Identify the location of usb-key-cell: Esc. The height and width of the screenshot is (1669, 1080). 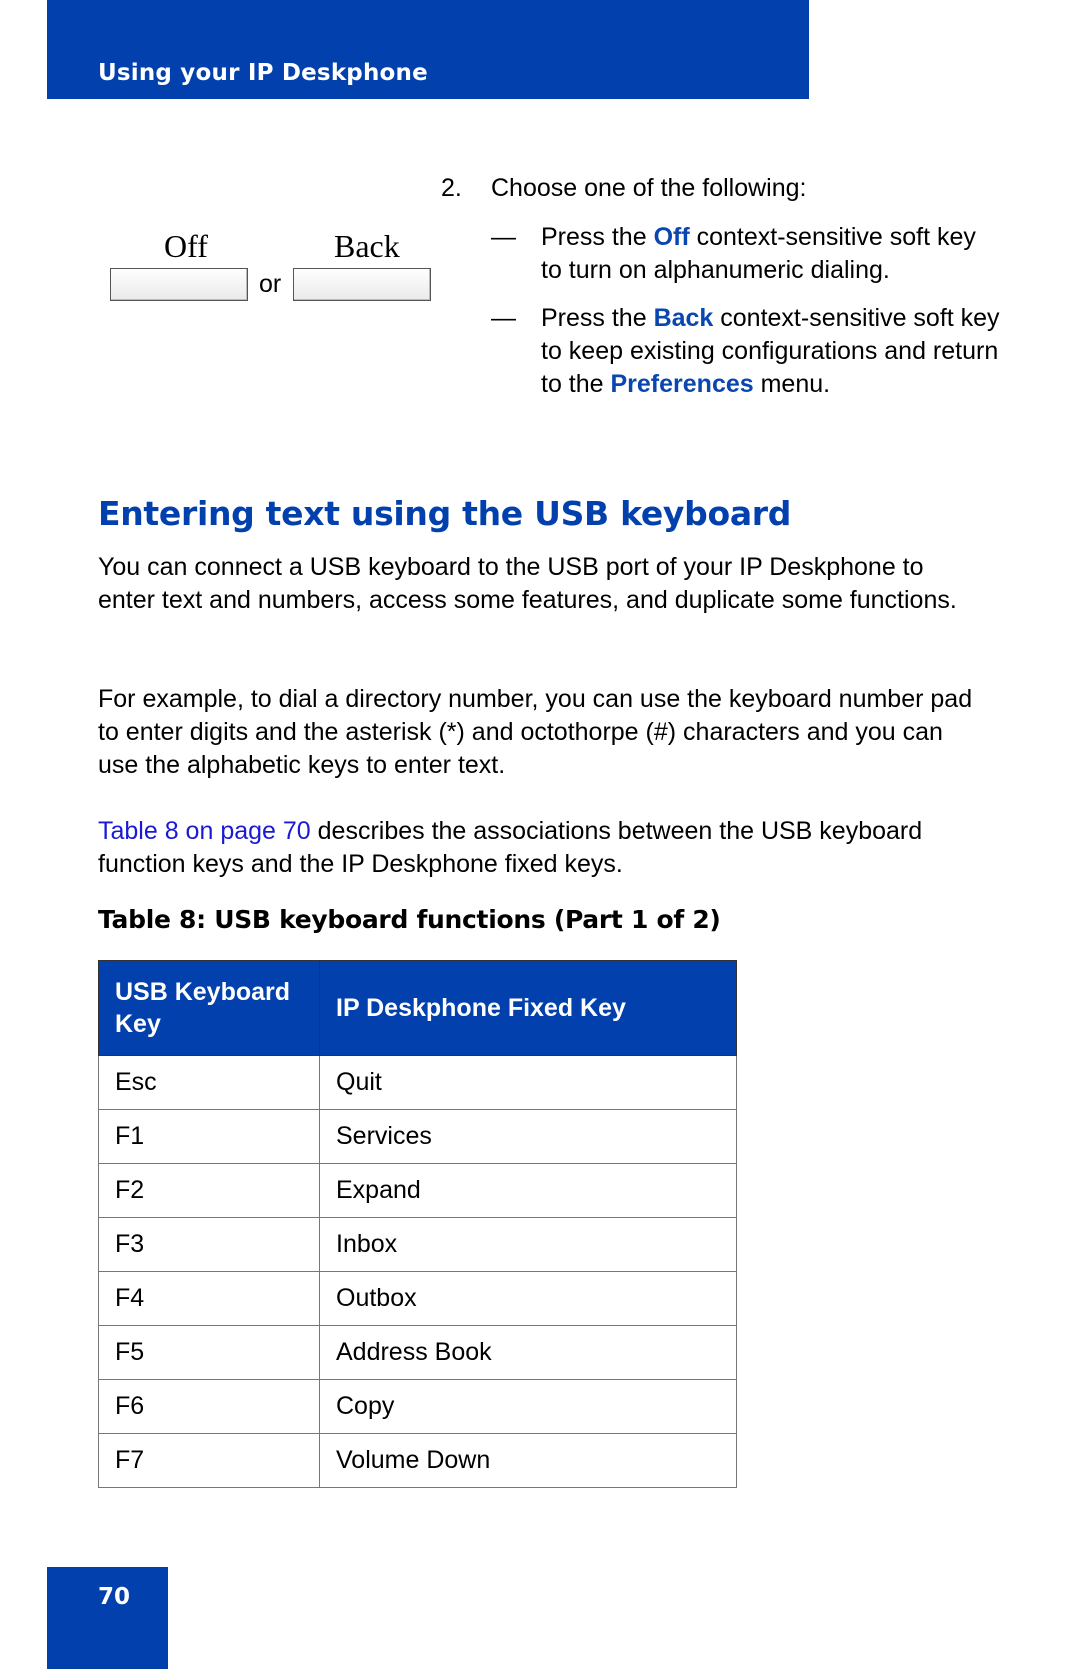
(209, 1082).